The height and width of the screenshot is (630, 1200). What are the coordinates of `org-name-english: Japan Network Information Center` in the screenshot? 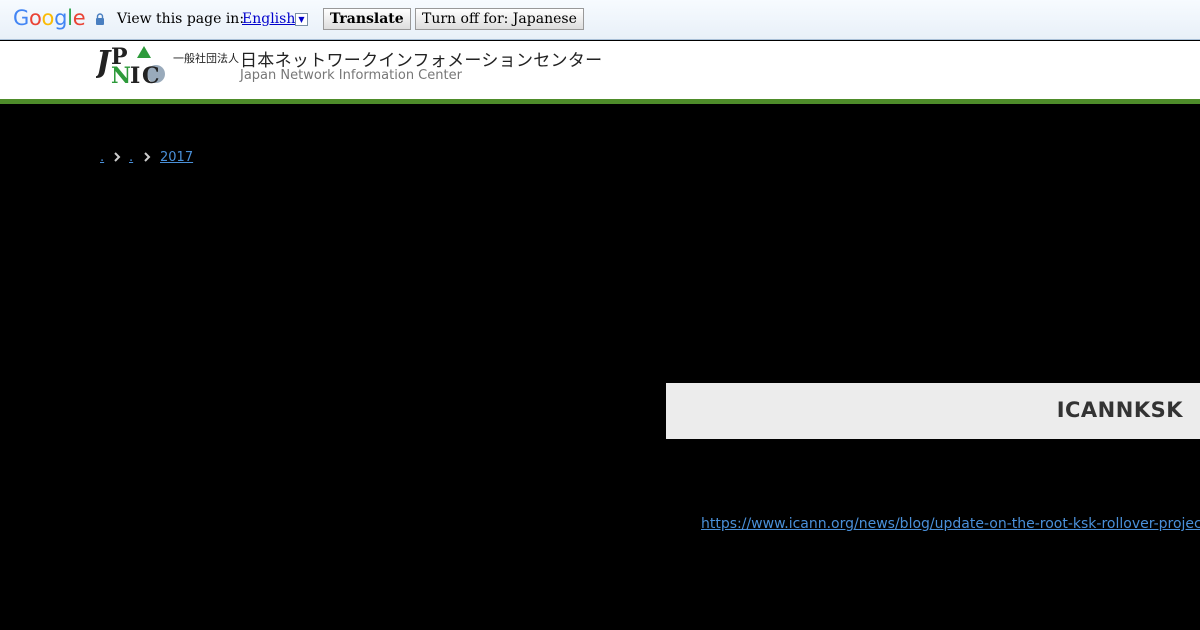 It's located at (351, 75).